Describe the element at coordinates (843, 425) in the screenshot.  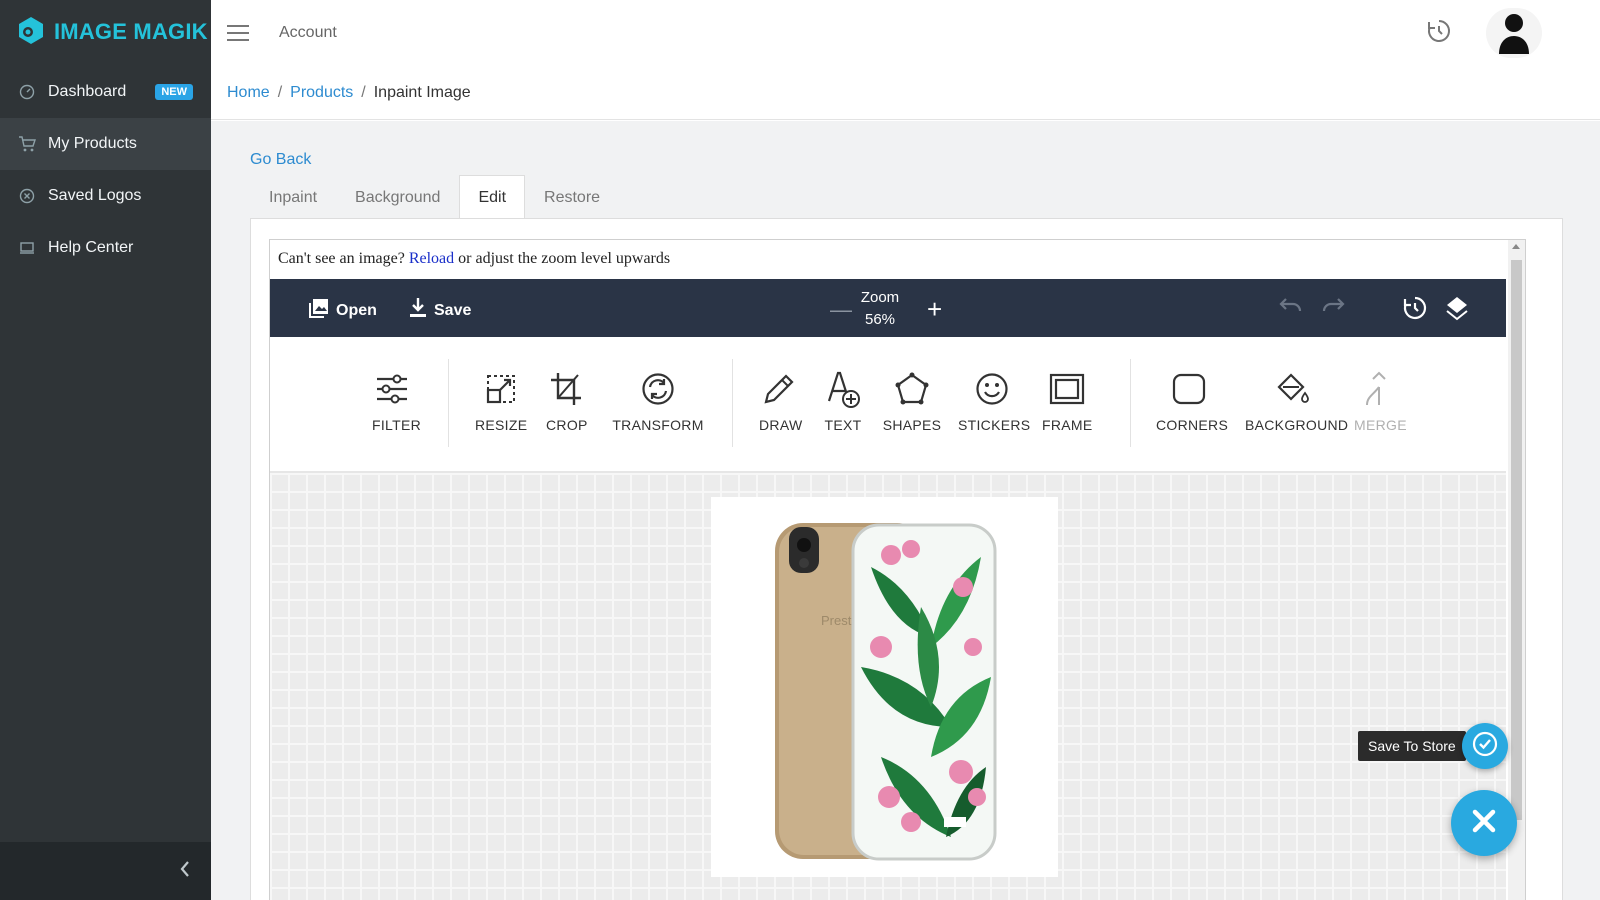
I see `tool-label: TEXT` at that location.